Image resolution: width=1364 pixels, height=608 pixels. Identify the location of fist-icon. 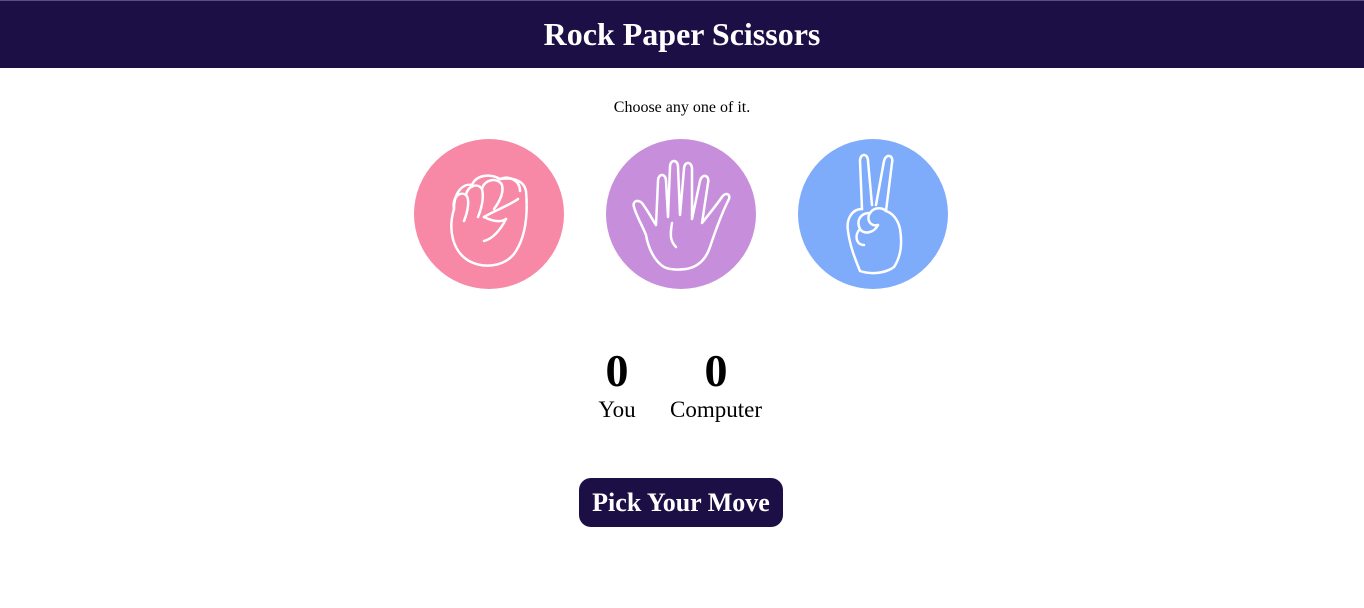
(489, 220).